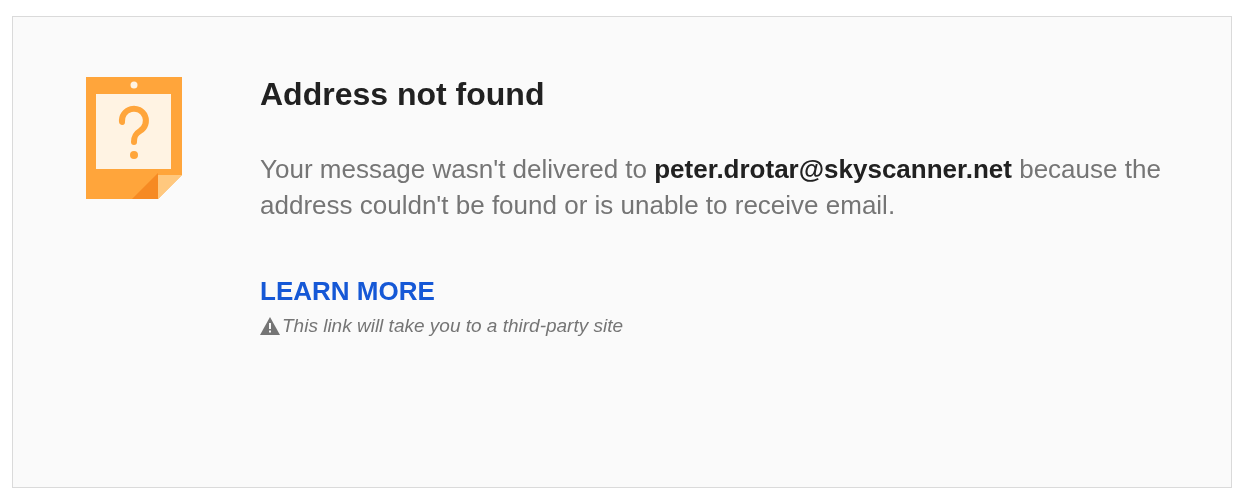  What do you see at coordinates (347, 291) in the screenshot?
I see `learn-more-link: LEARN MORE` at bounding box center [347, 291].